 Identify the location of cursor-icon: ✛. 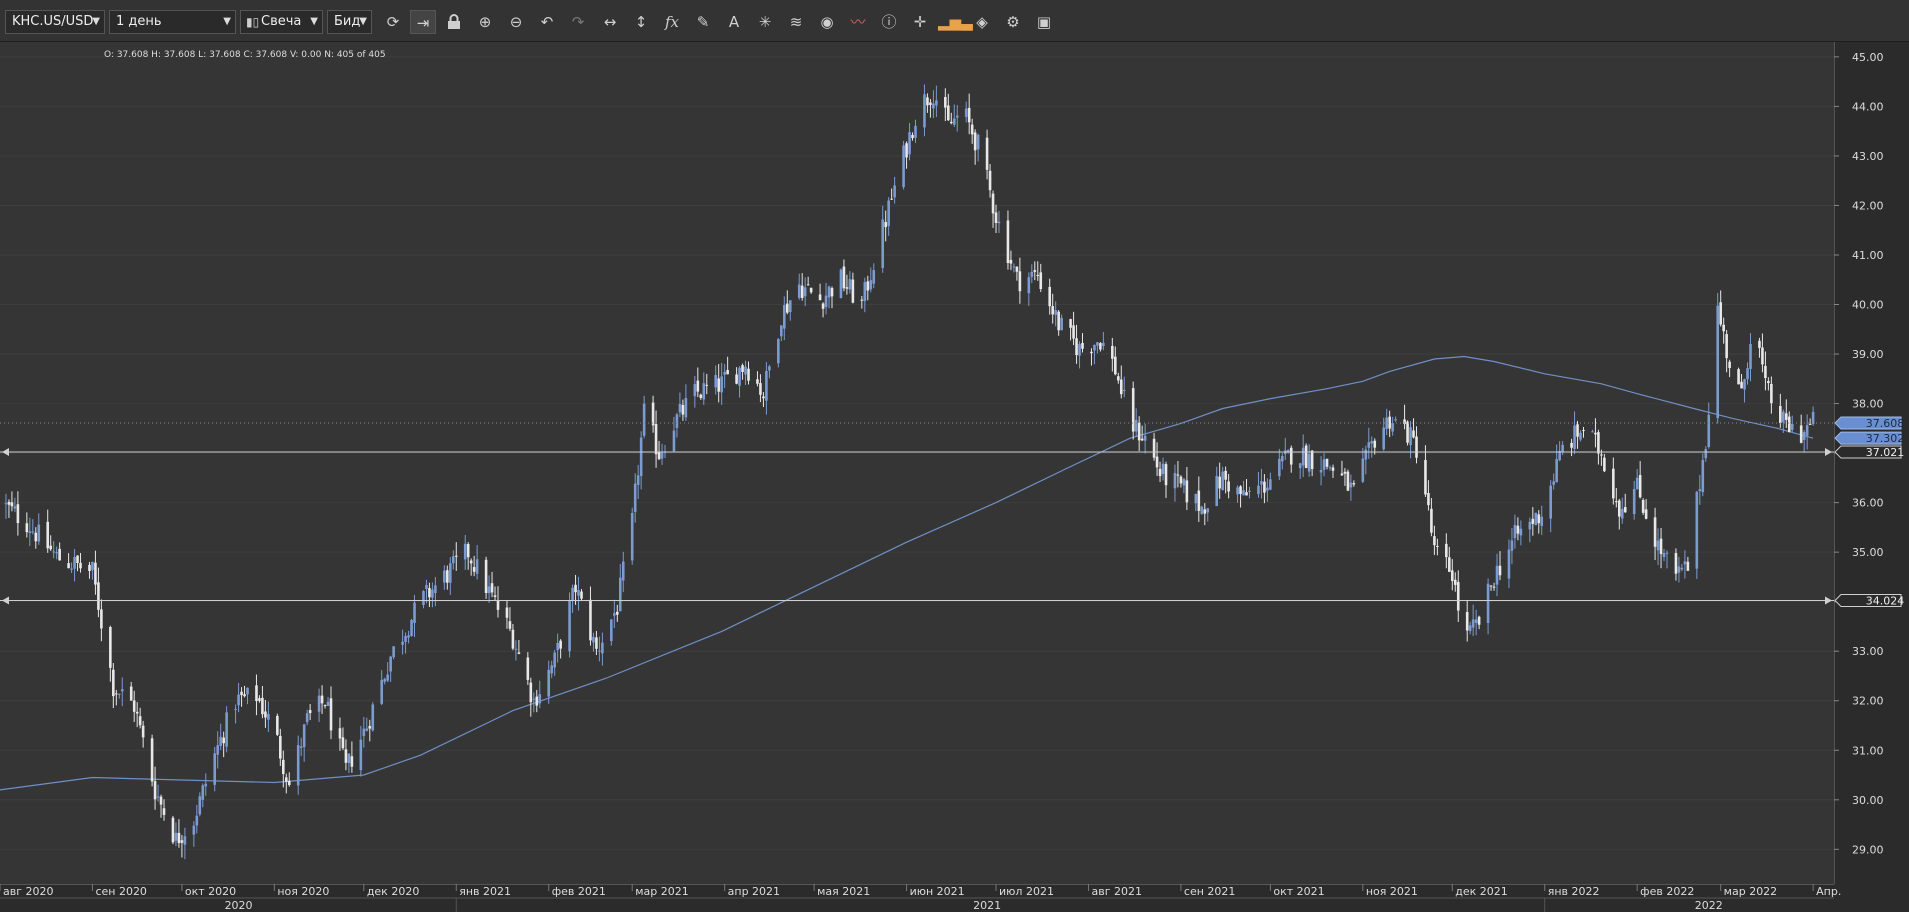
(920, 22).